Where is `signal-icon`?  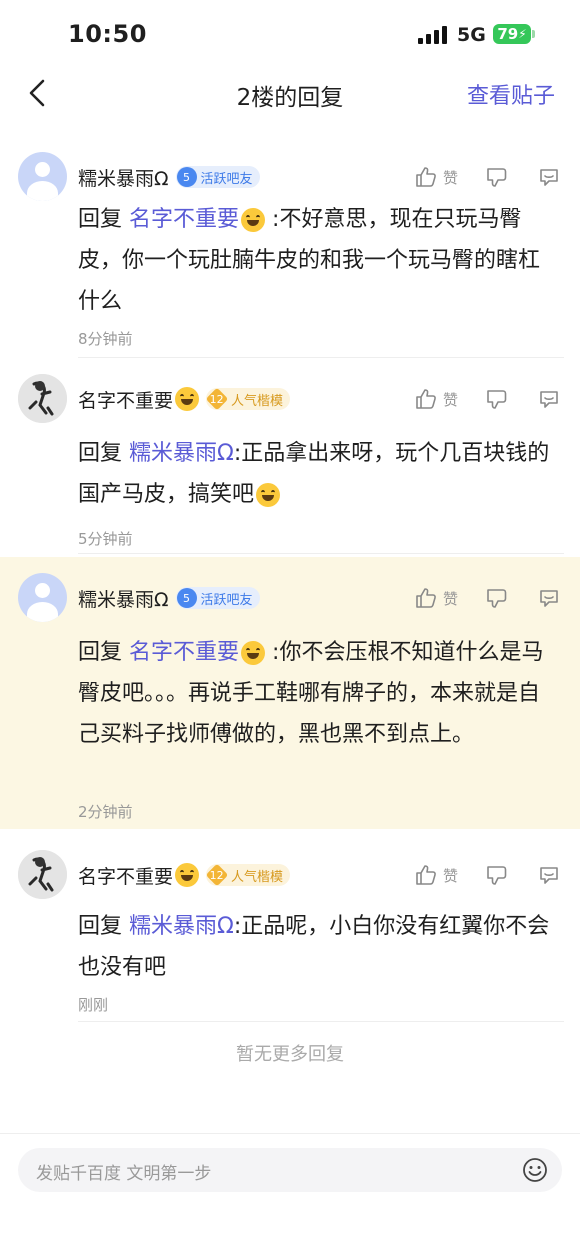 signal-icon is located at coordinates (433, 35).